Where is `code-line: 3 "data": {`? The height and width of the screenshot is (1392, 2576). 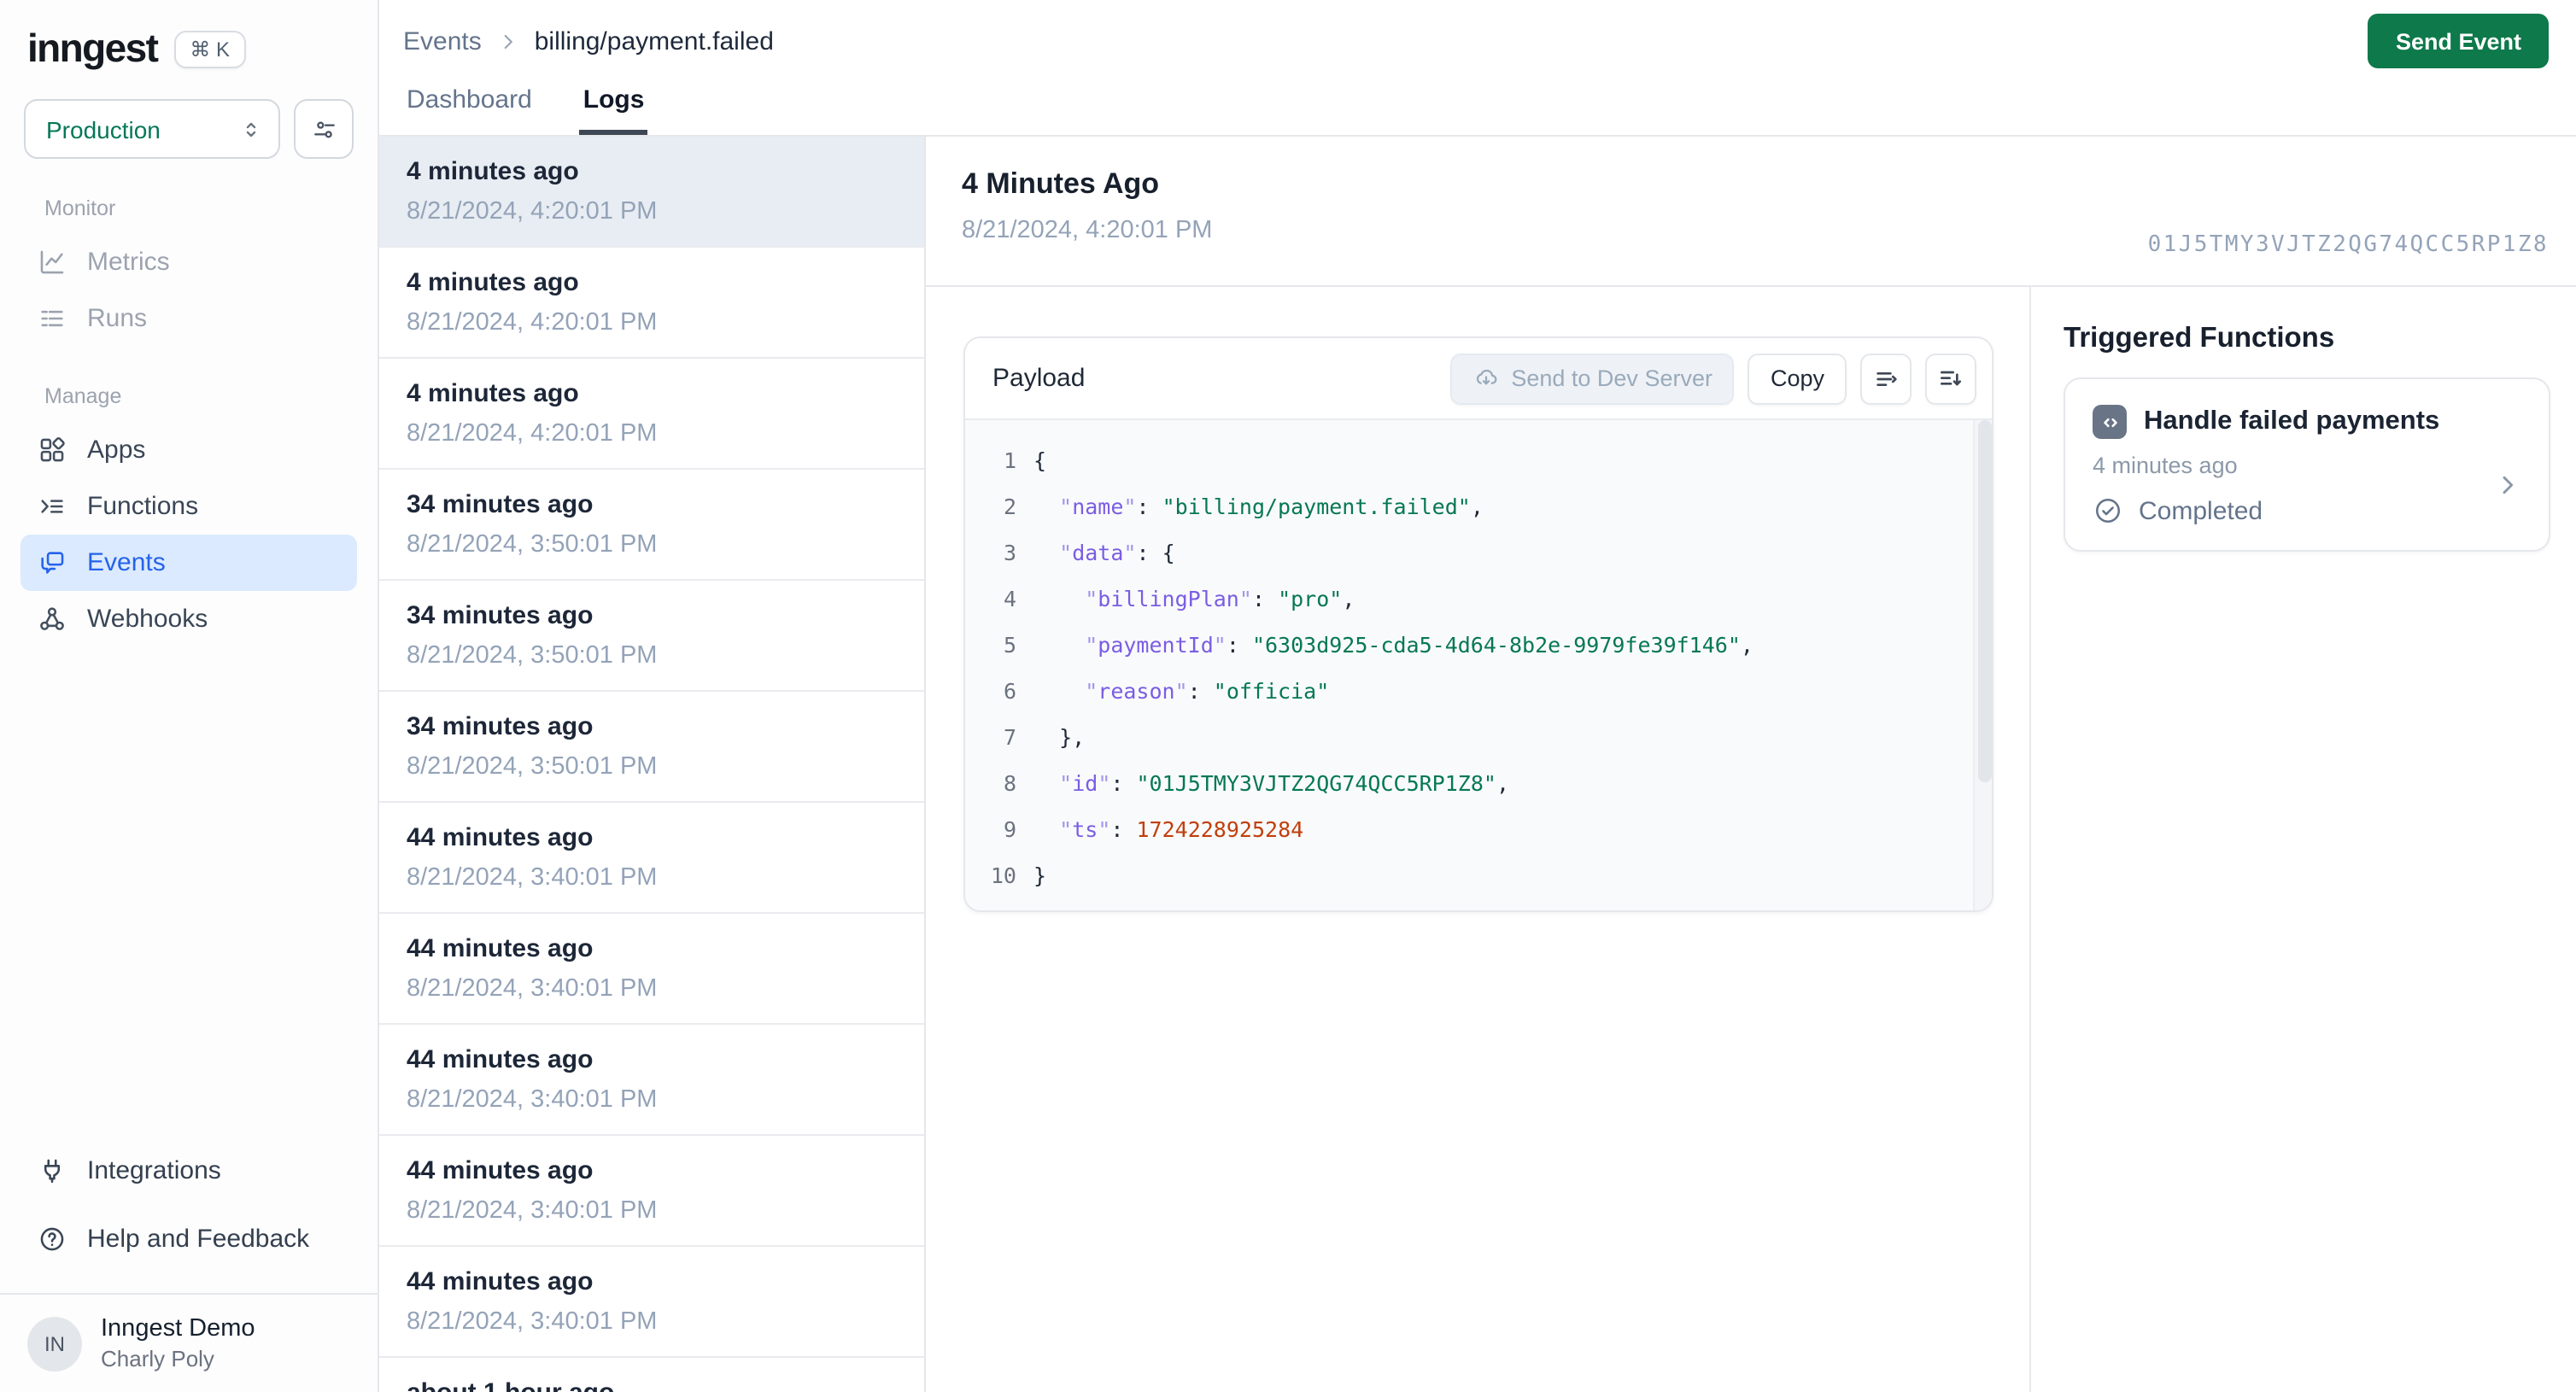
code-line: 3 "data": { is located at coordinates (1478, 552).